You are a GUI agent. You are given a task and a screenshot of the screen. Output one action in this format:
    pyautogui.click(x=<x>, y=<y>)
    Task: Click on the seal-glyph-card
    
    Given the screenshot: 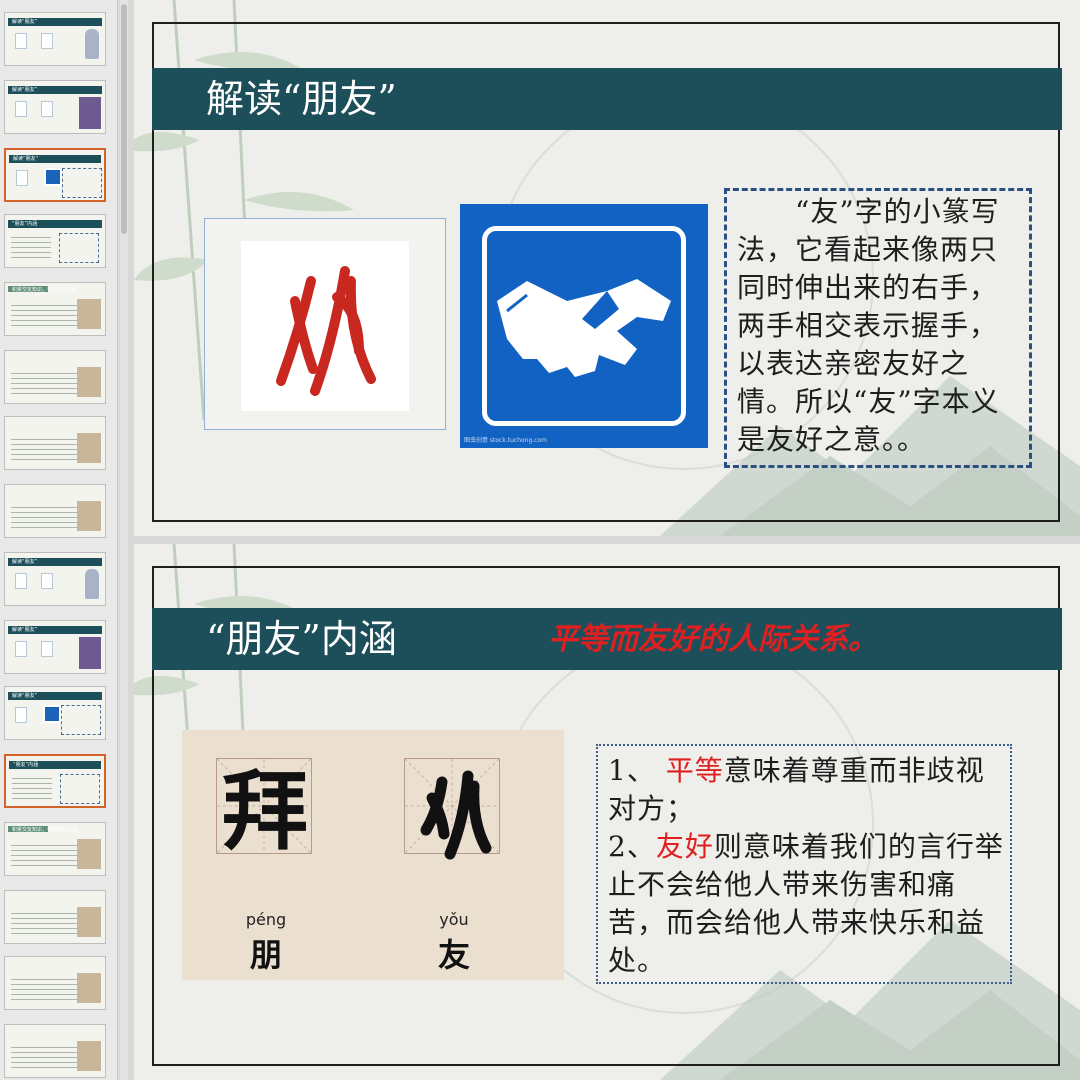 What is the action you would take?
    pyautogui.click(x=325, y=326)
    